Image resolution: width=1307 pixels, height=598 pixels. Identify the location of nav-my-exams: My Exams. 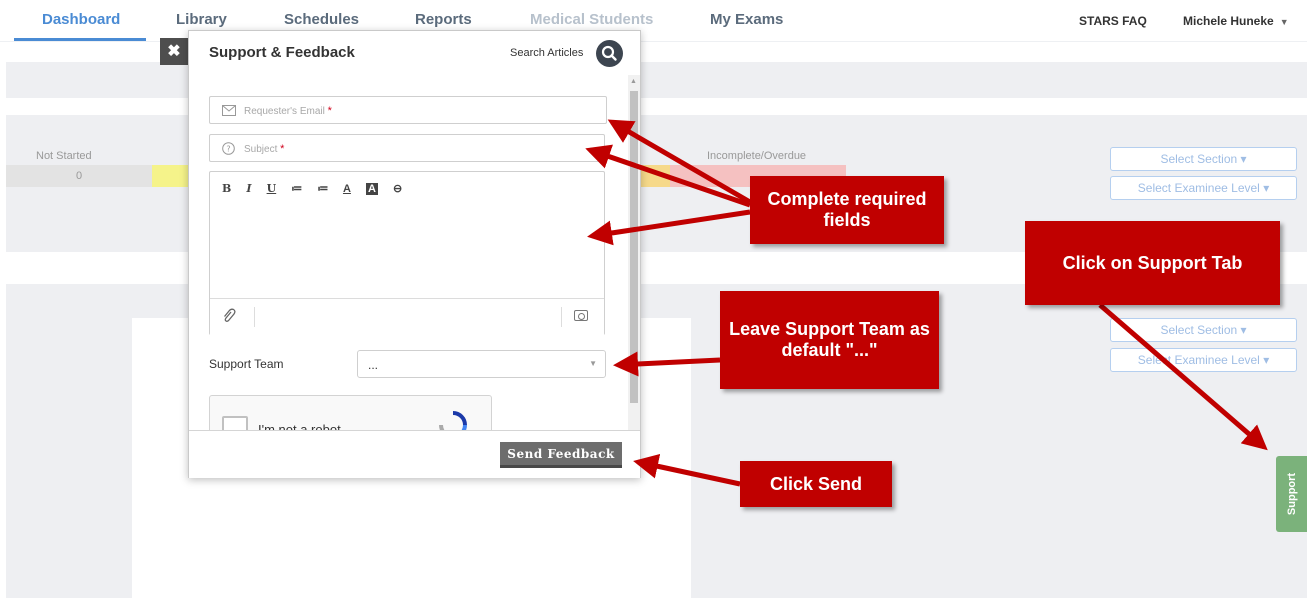
(746, 19).